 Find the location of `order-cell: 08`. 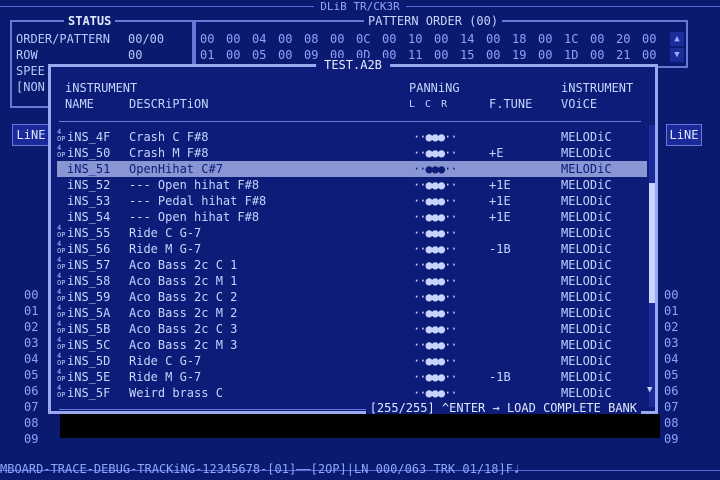

order-cell: 08 is located at coordinates (311, 39).